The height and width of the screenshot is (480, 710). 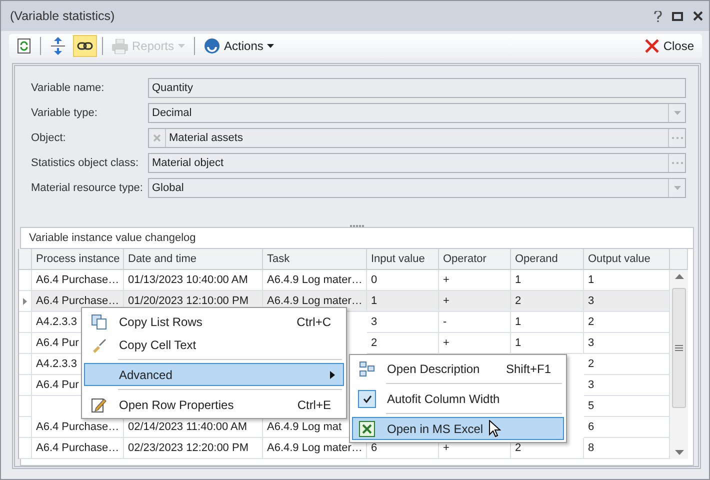 I want to click on column-header: Task, so click(x=315, y=259).